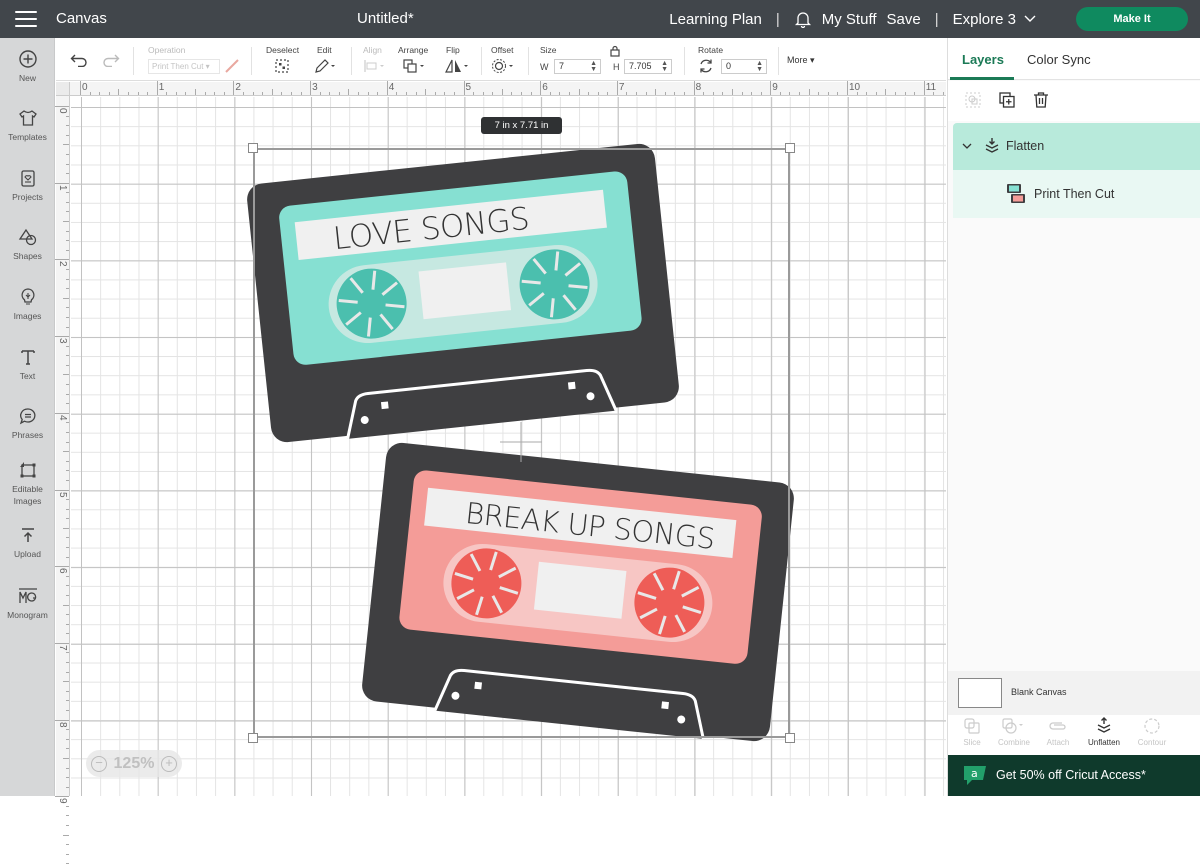  What do you see at coordinates (27, 483) in the screenshot?
I see `sidebar-item-editable-images: Editable Images` at bounding box center [27, 483].